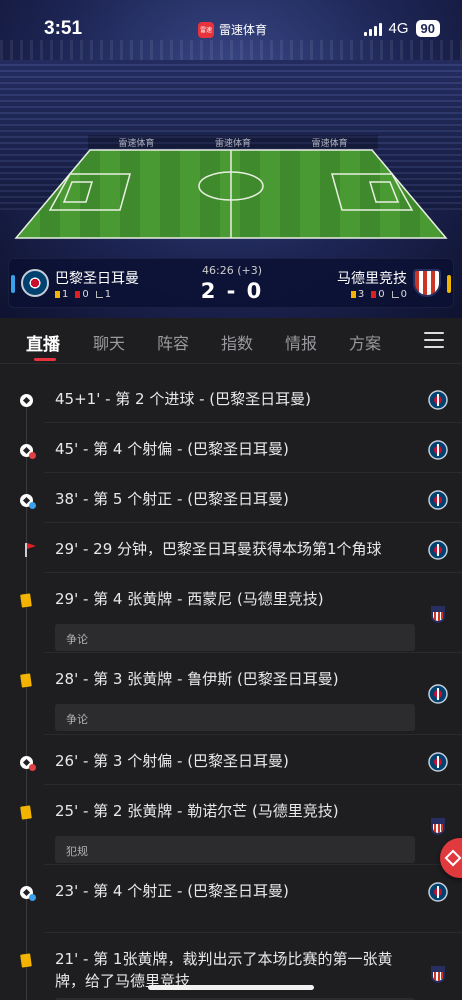 The height and width of the screenshot is (1000, 462). I want to click on system-icons: 4G 90, so click(401, 28).